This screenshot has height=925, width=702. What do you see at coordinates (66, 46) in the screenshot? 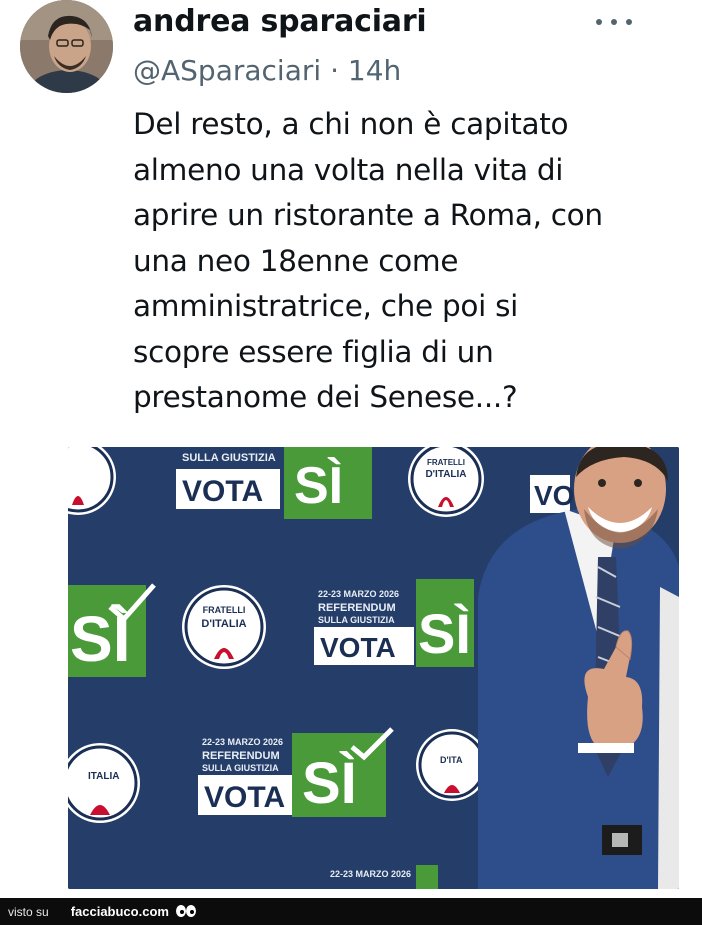
I see `avatar` at bounding box center [66, 46].